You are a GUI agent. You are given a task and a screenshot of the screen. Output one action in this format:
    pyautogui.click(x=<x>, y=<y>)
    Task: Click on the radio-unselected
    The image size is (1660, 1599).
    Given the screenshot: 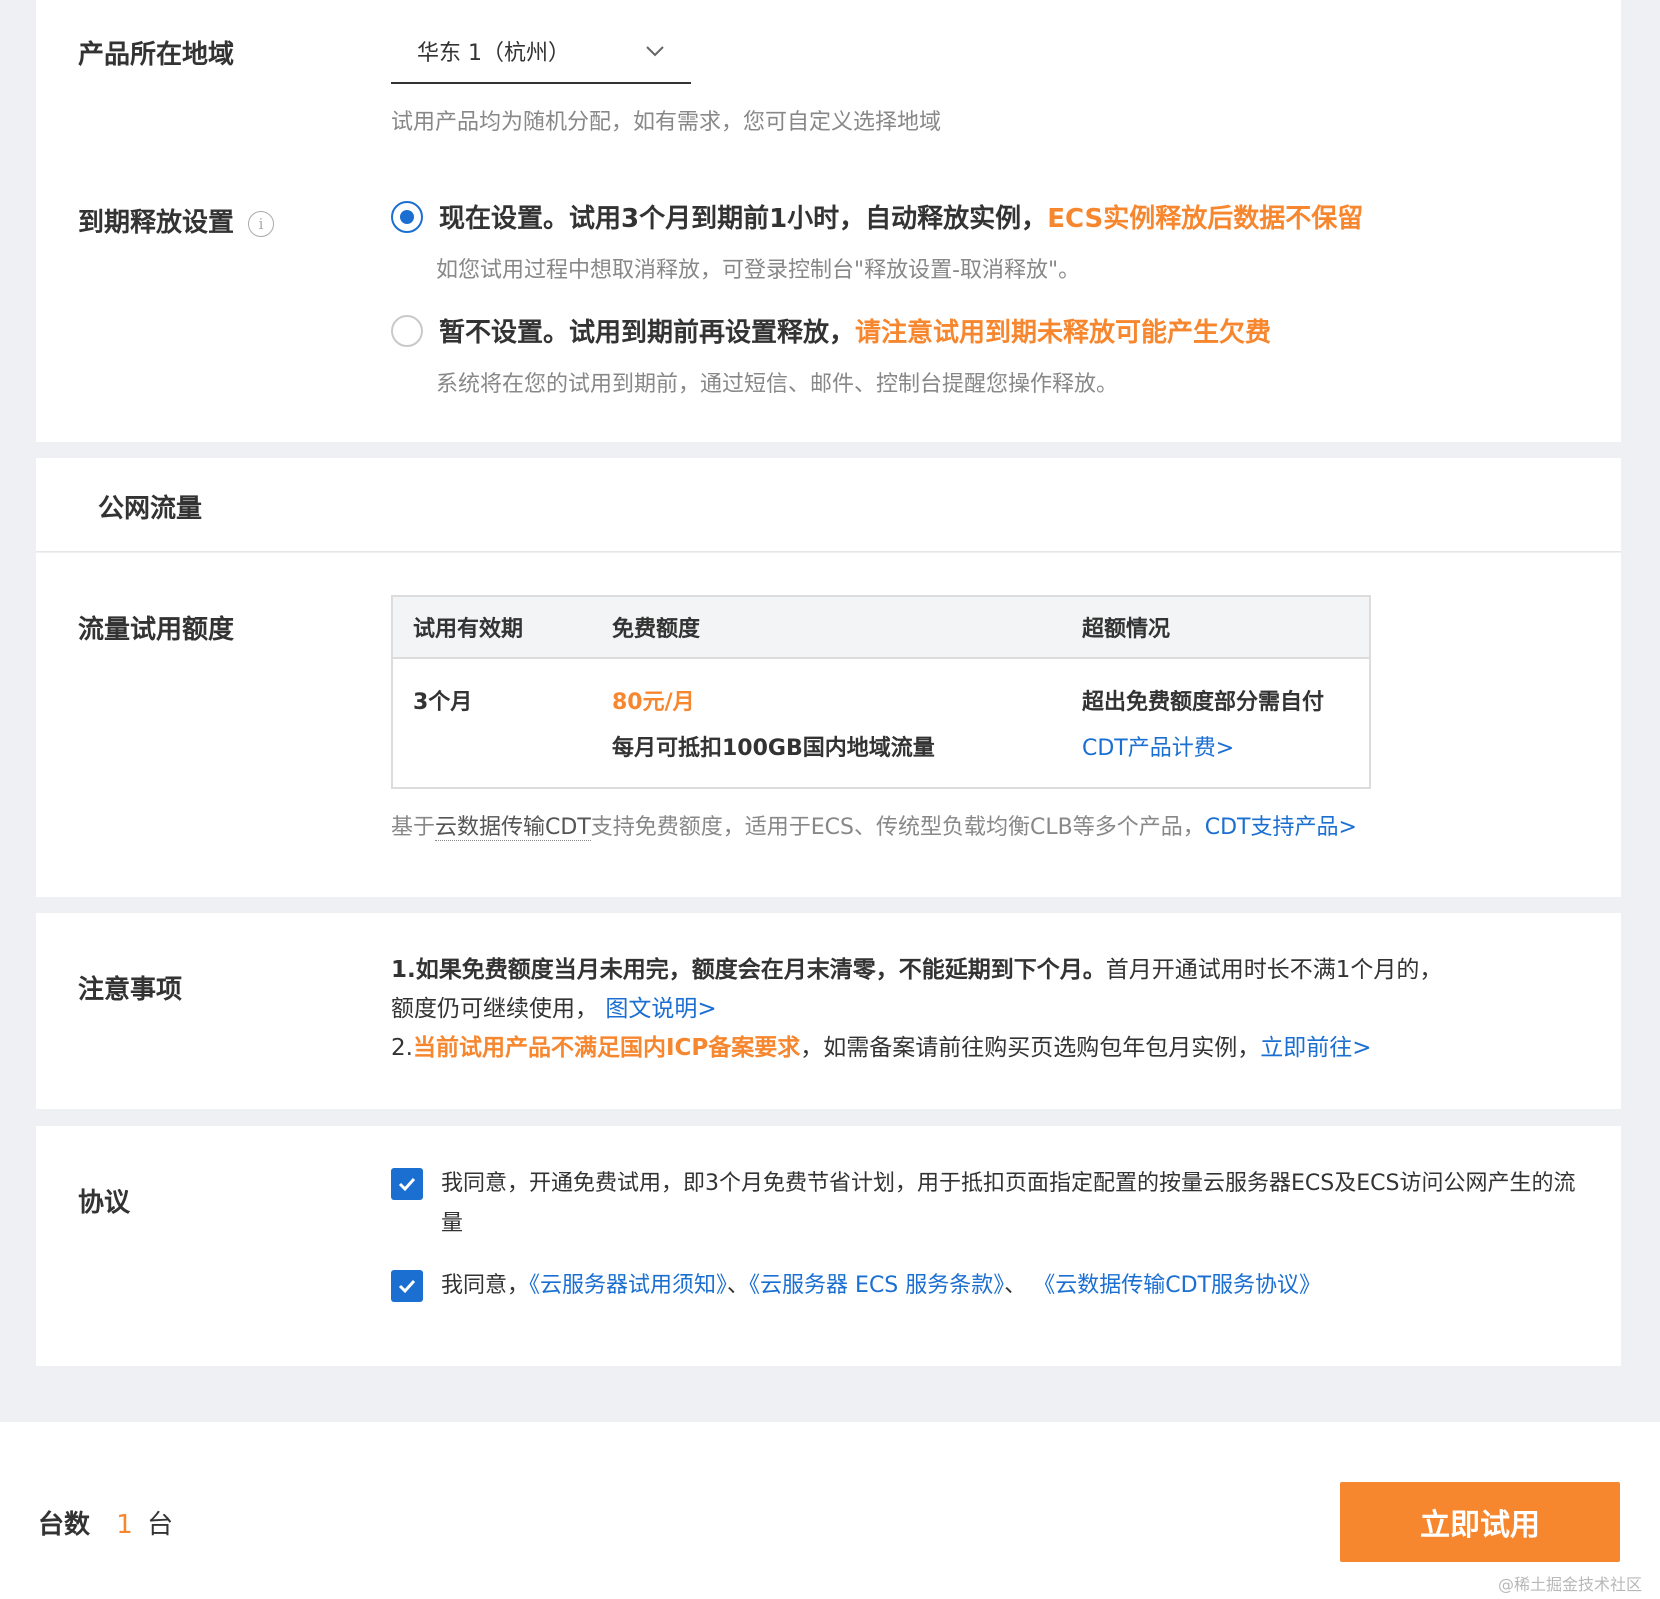 What is the action you would take?
    pyautogui.click(x=407, y=330)
    